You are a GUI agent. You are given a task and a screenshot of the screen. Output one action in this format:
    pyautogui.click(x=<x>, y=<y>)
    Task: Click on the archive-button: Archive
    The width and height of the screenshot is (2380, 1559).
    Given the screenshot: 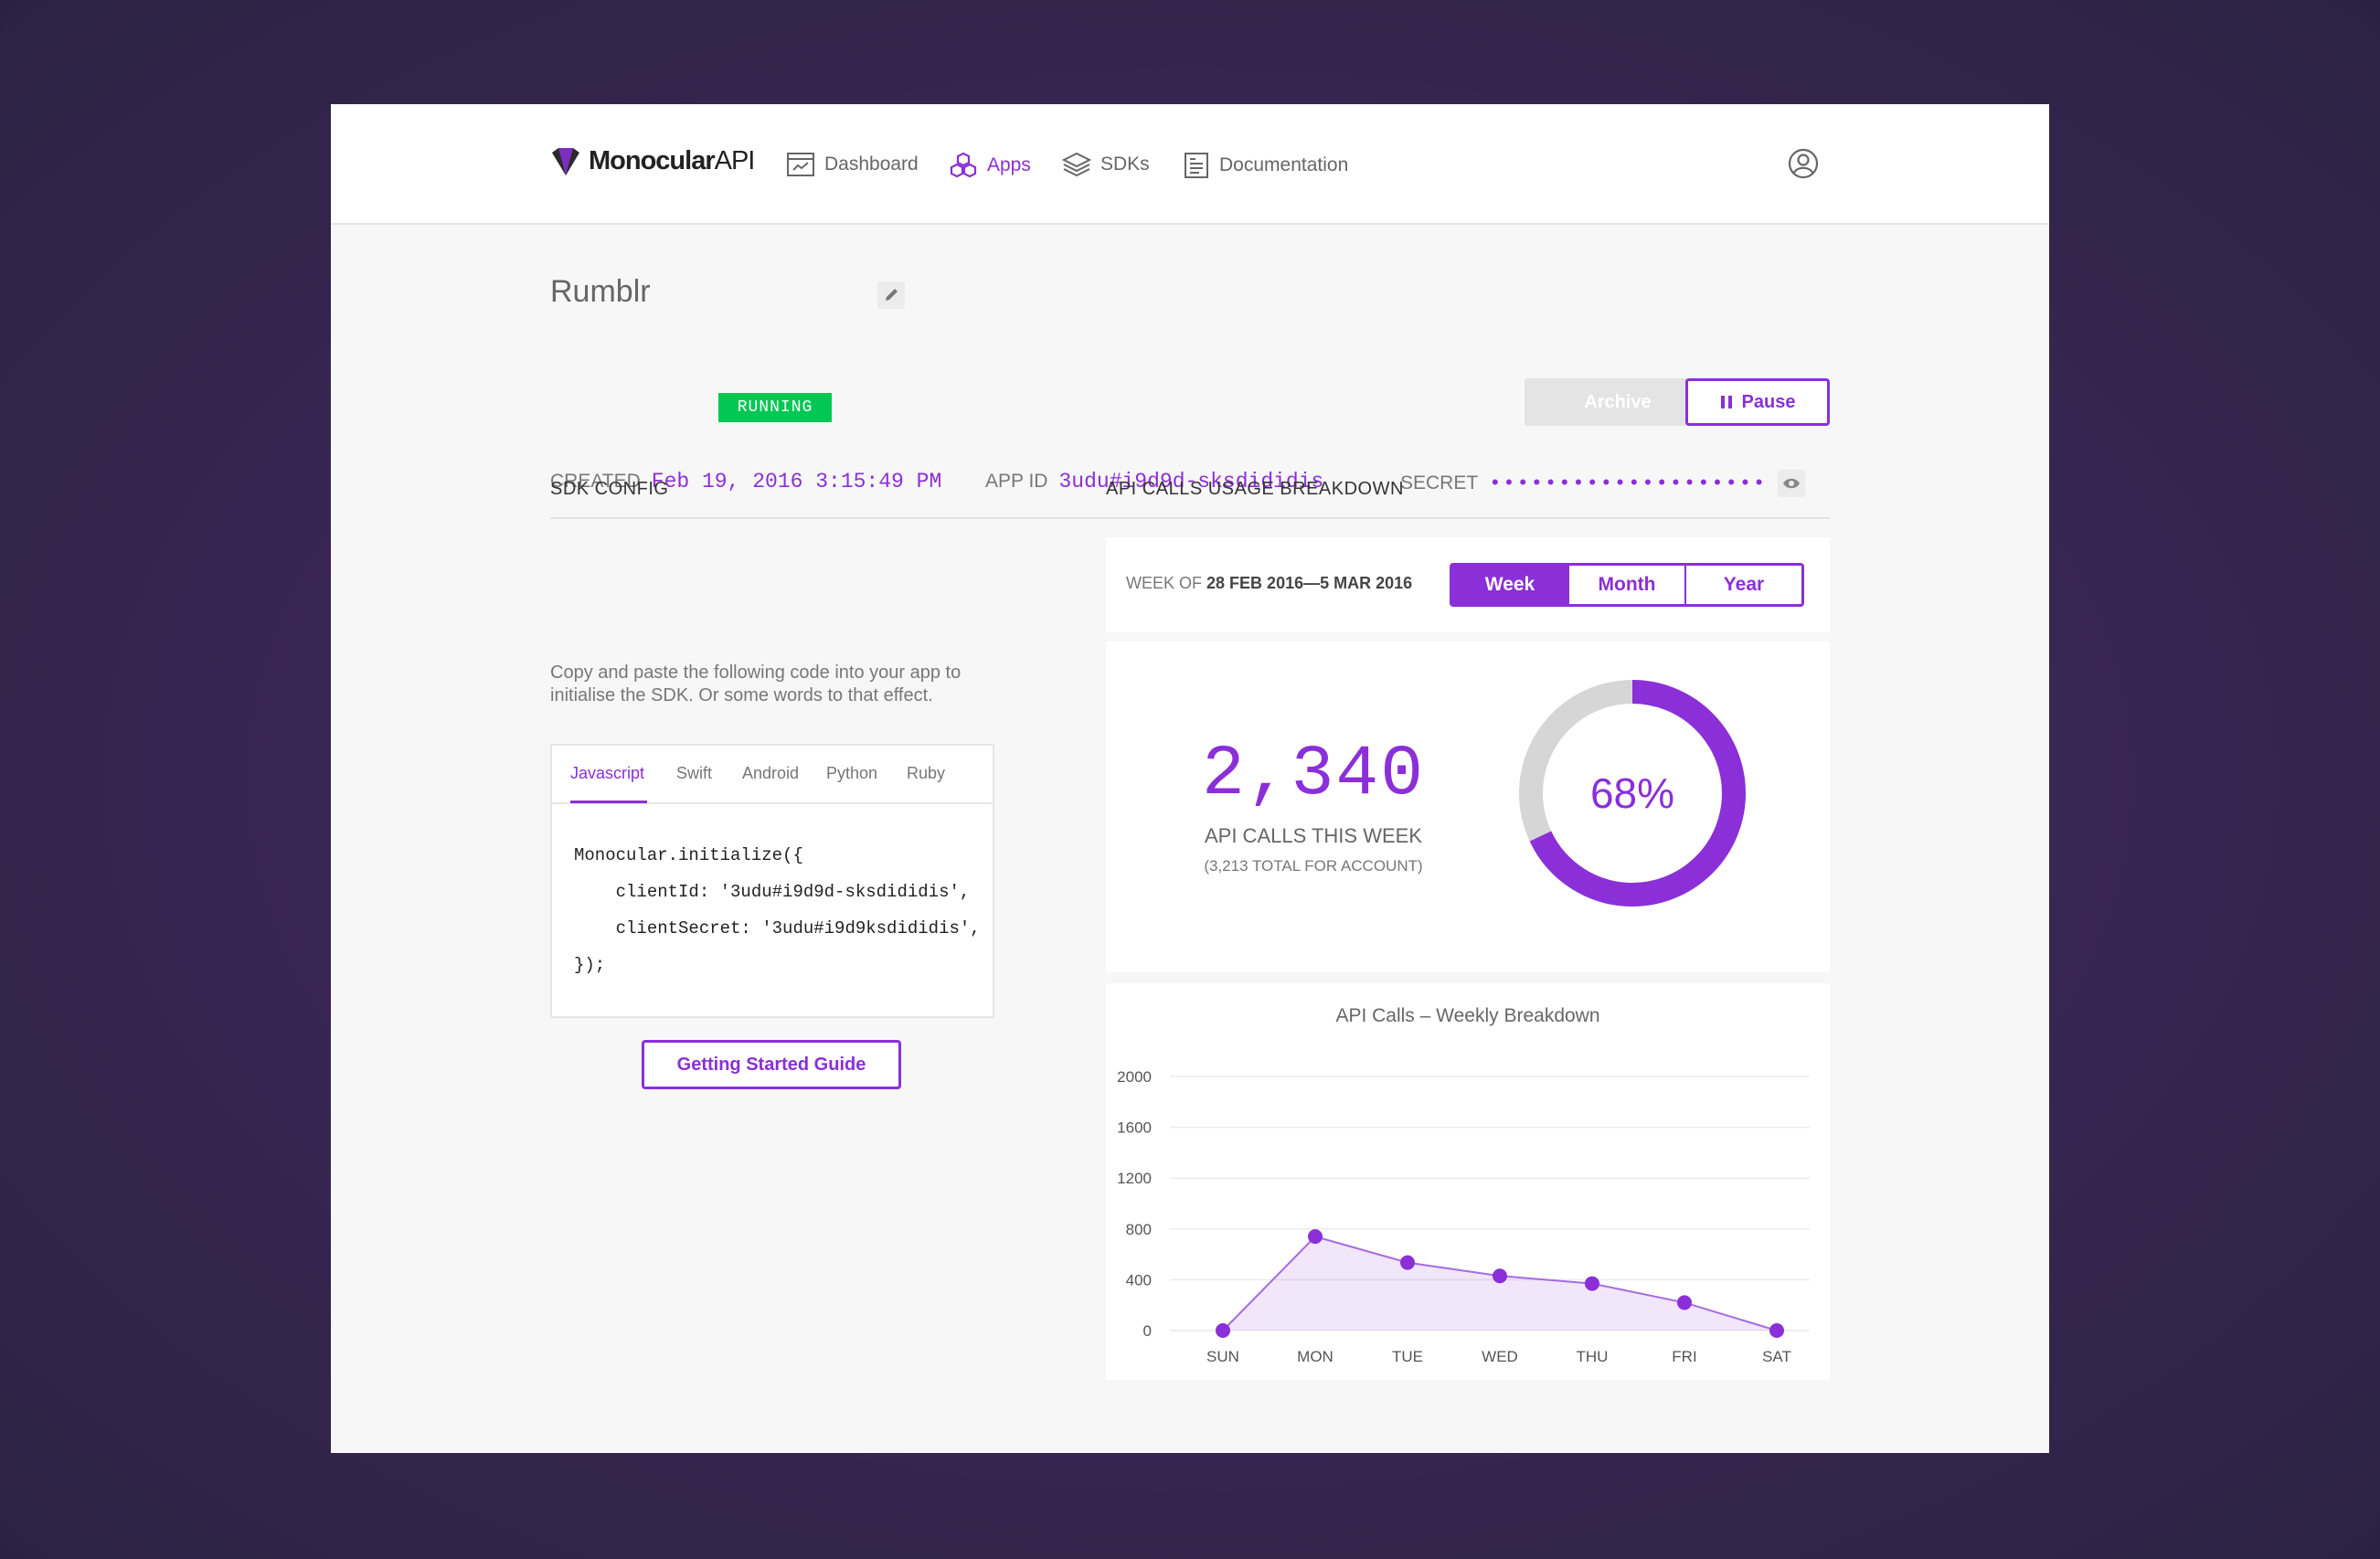 What is the action you would take?
    pyautogui.click(x=1618, y=402)
    